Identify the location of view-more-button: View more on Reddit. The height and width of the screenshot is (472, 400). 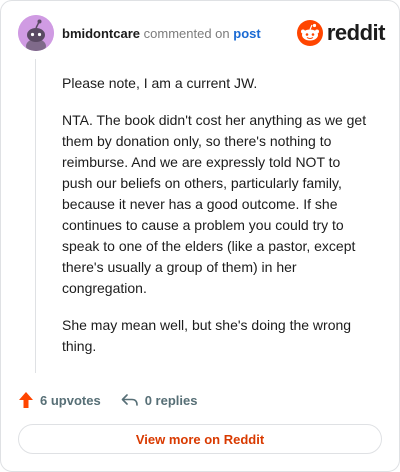
(200, 439).